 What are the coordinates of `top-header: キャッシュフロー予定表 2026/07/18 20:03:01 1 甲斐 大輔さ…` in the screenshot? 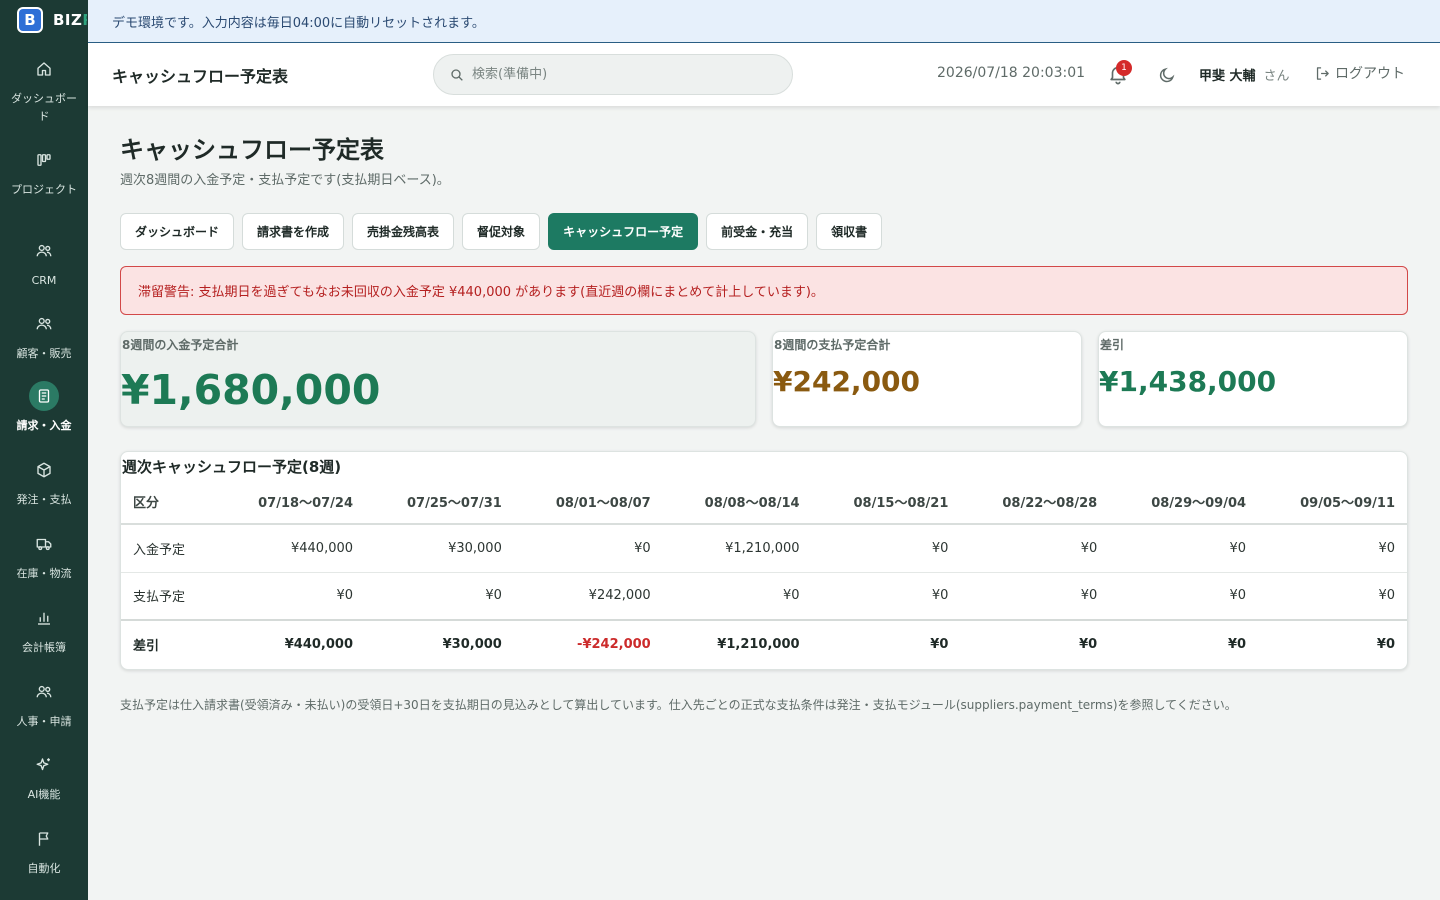 It's located at (764, 74).